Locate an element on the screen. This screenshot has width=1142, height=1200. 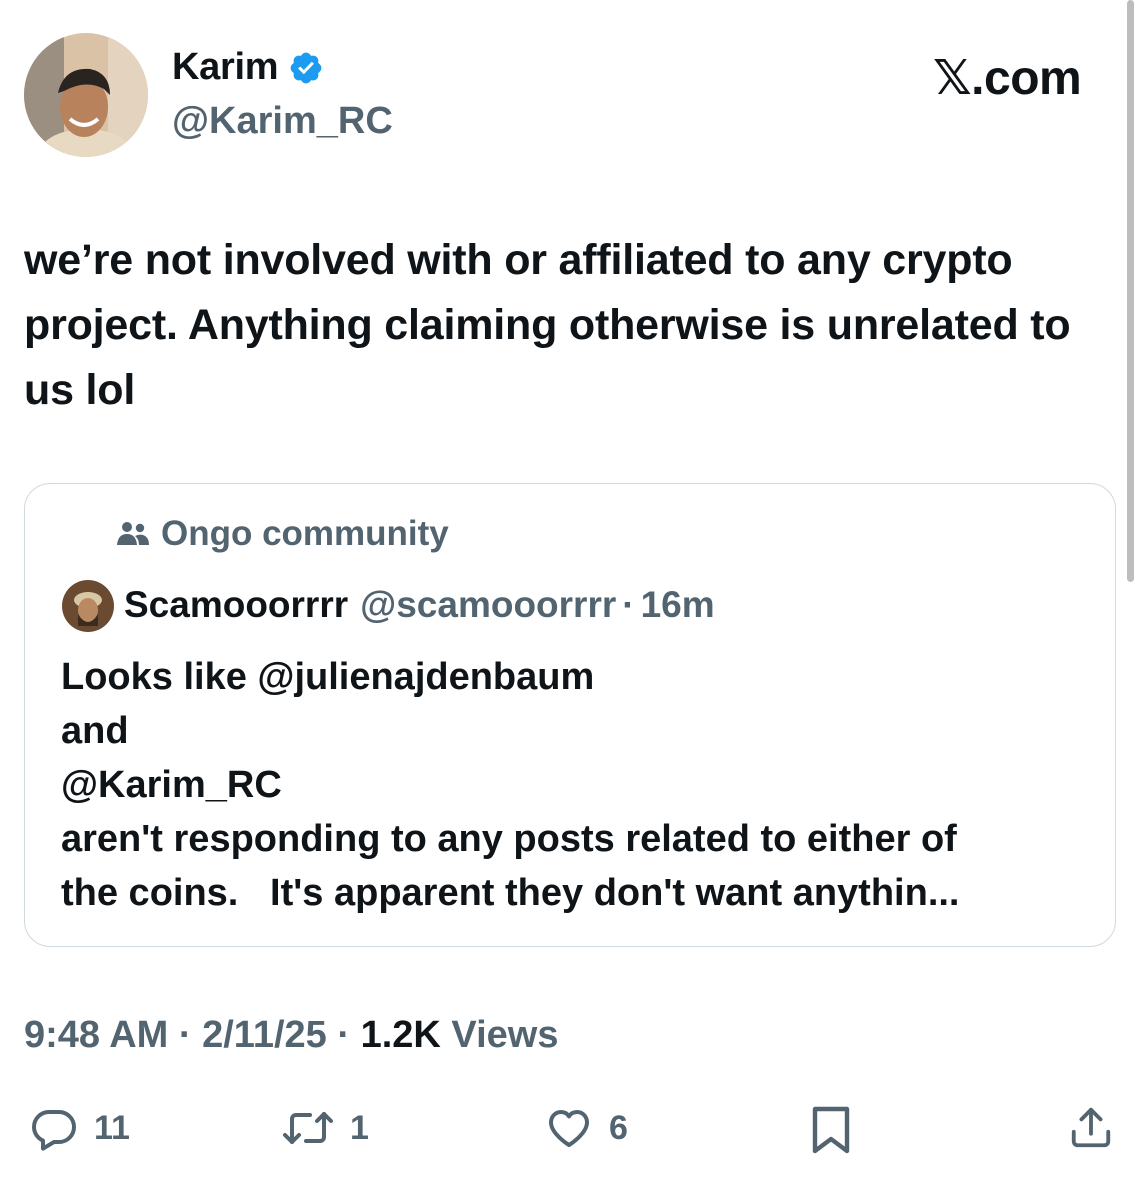
views-label: Views is located at coordinates (505, 1035).